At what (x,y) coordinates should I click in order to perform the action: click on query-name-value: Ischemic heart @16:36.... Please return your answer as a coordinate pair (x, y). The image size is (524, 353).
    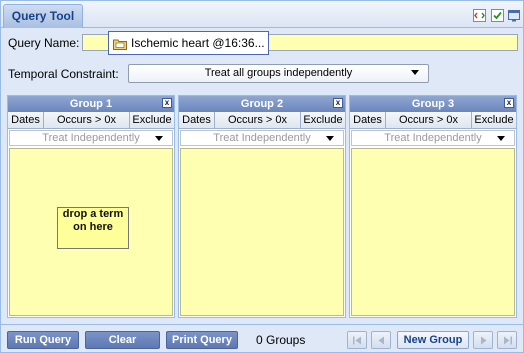
    Looking at the image, I should click on (198, 43).